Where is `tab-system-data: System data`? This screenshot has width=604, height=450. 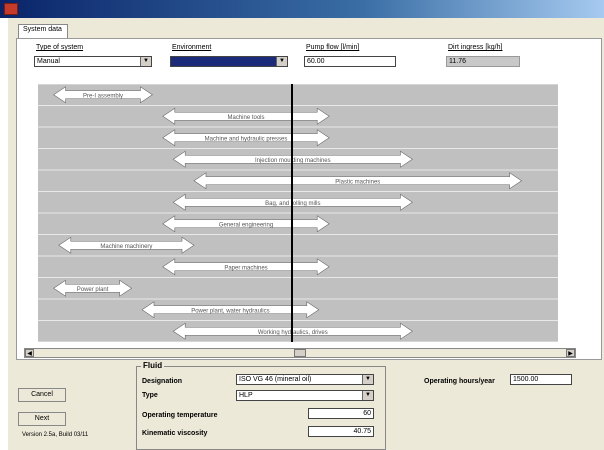
tab-system-data: System data is located at coordinates (43, 31).